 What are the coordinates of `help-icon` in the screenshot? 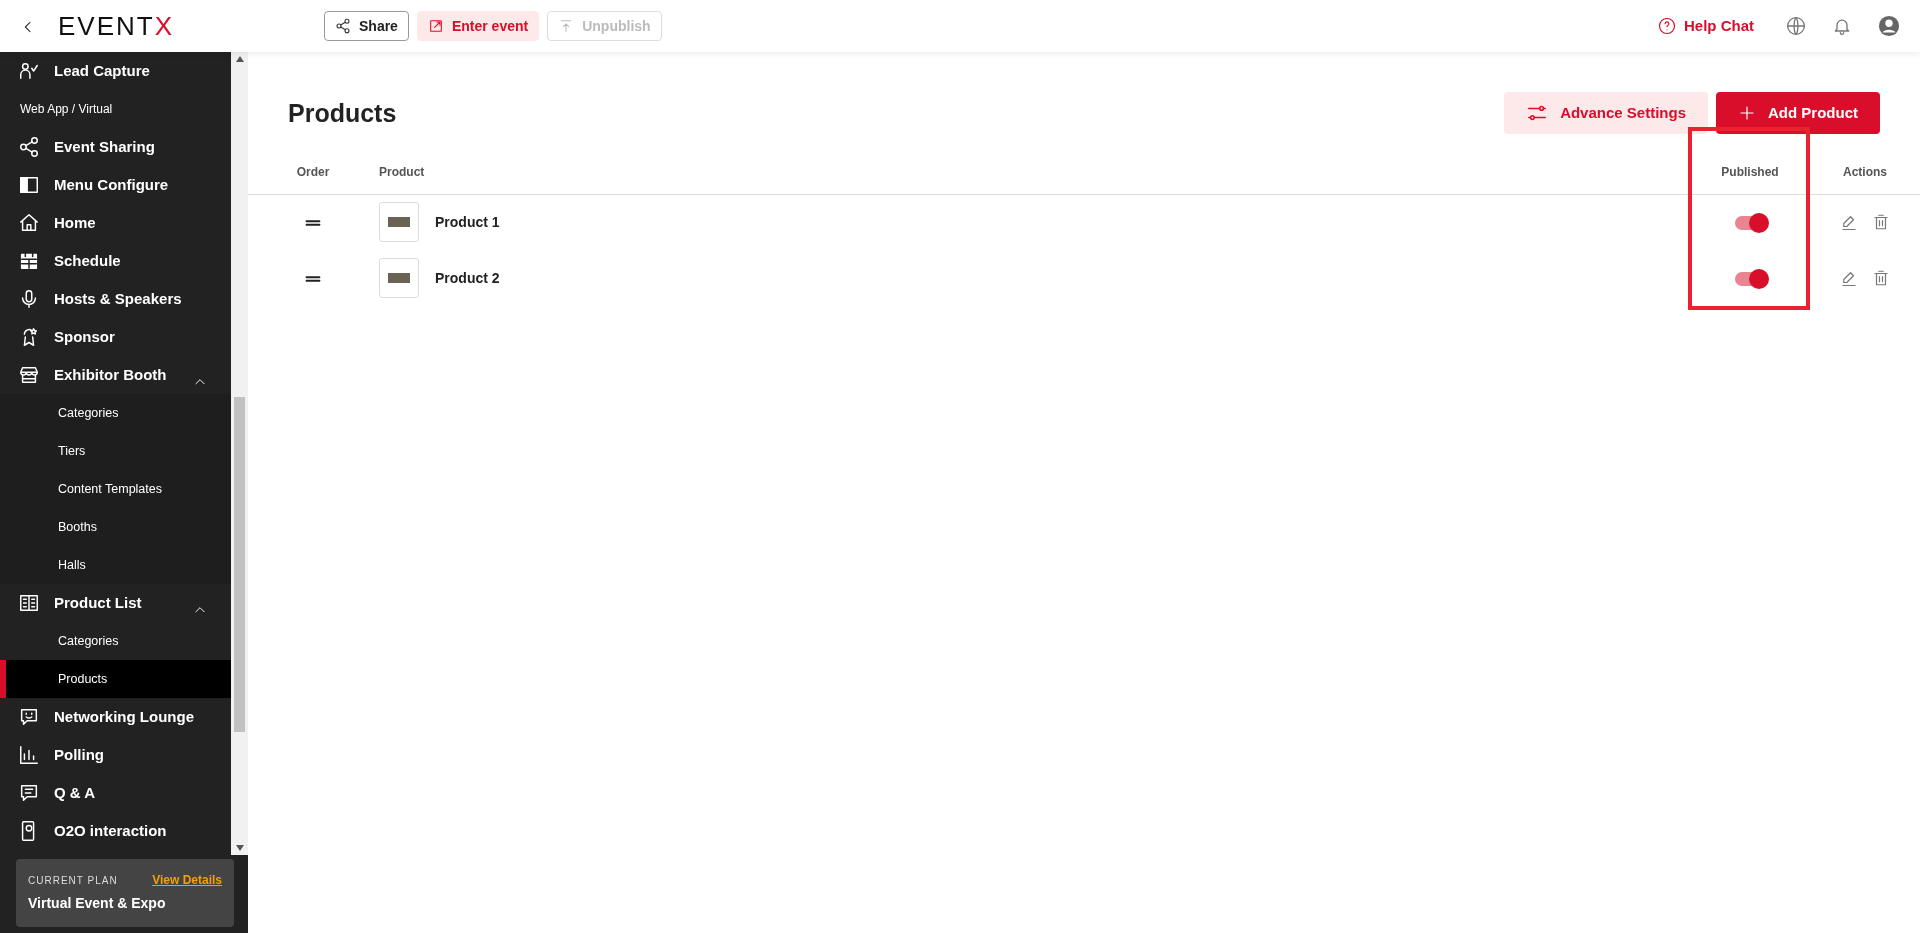 It's located at (1667, 26).